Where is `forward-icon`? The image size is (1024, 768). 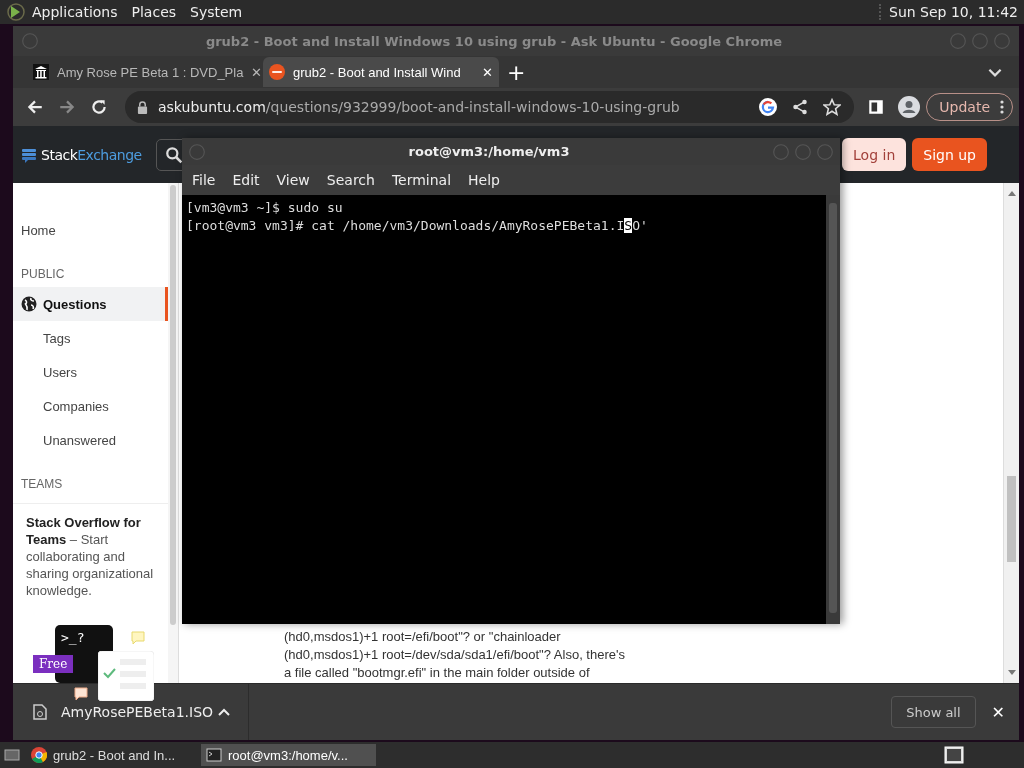
forward-icon is located at coordinates (67, 107).